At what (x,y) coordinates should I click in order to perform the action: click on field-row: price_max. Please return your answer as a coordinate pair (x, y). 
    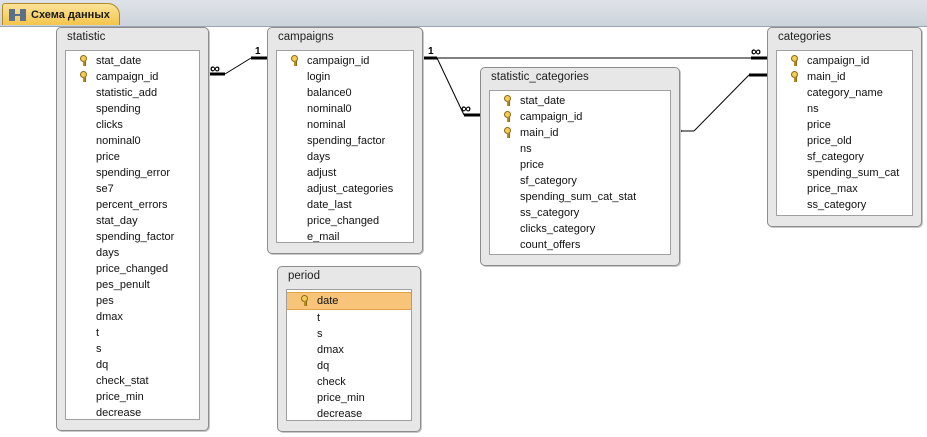
    Looking at the image, I should click on (844, 189).